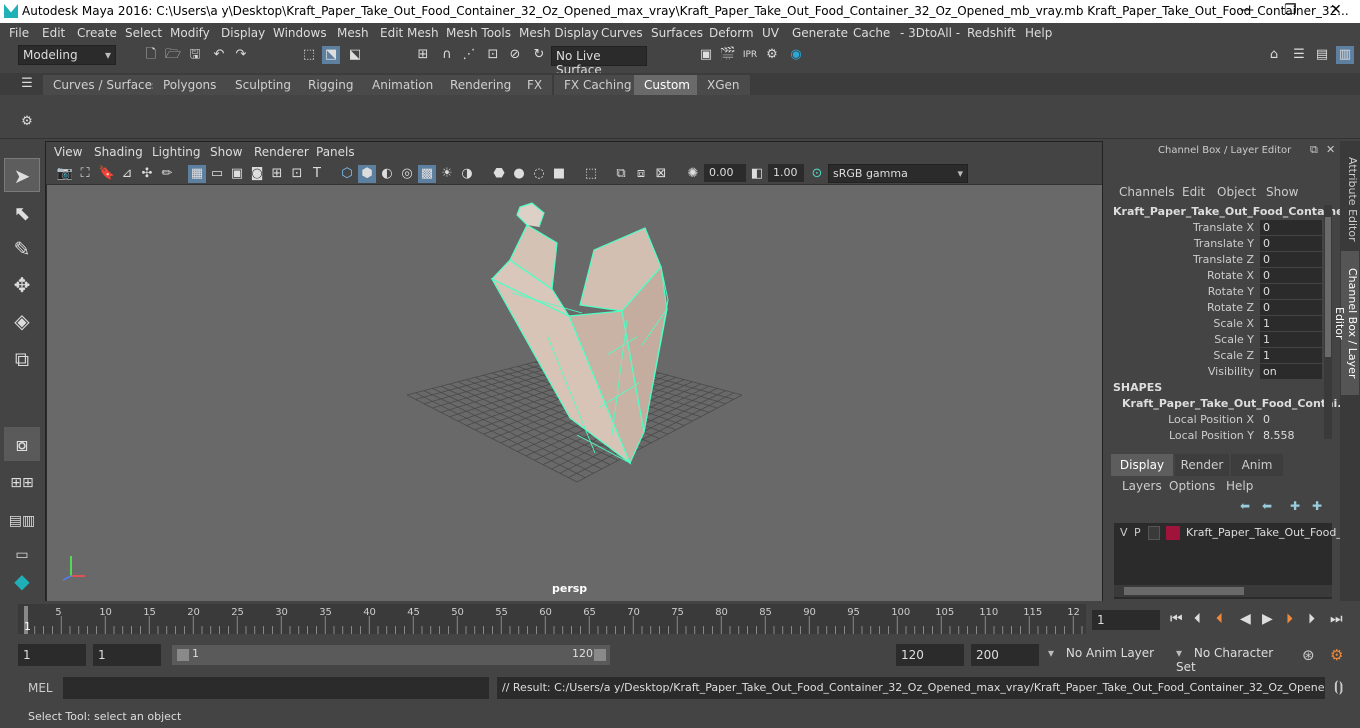 This screenshot has width=1360, height=728. I want to click on exposure-field: 0.00, so click(725, 173).